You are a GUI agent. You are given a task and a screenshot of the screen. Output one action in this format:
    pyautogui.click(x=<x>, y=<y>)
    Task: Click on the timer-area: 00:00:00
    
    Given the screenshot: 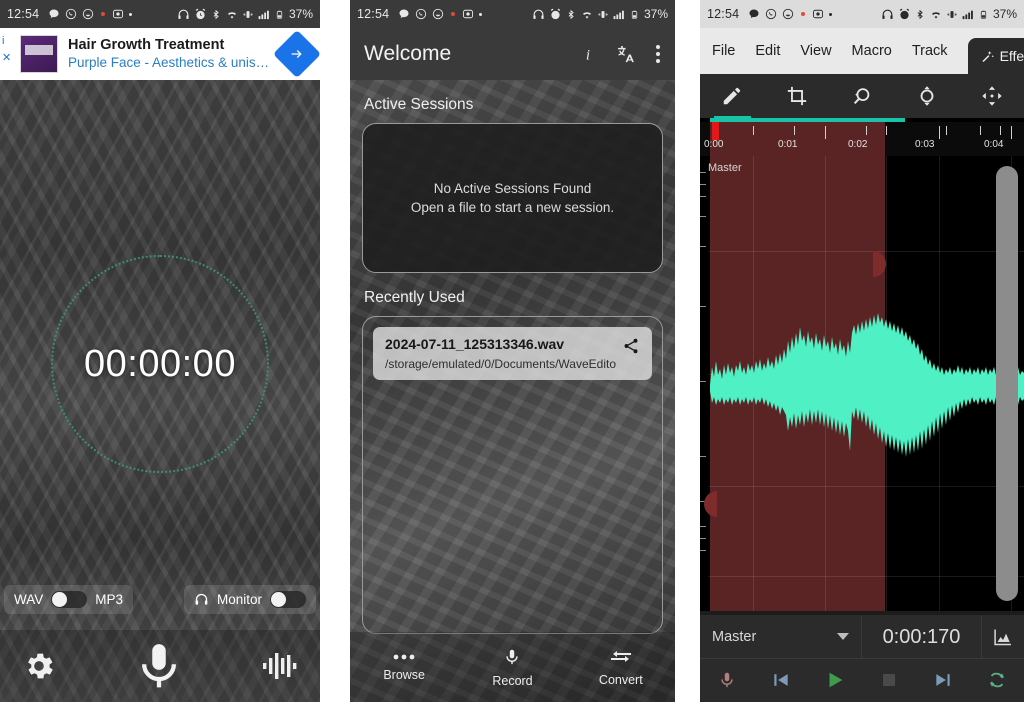 What is the action you would take?
    pyautogui.click(x=160, y=364)
    